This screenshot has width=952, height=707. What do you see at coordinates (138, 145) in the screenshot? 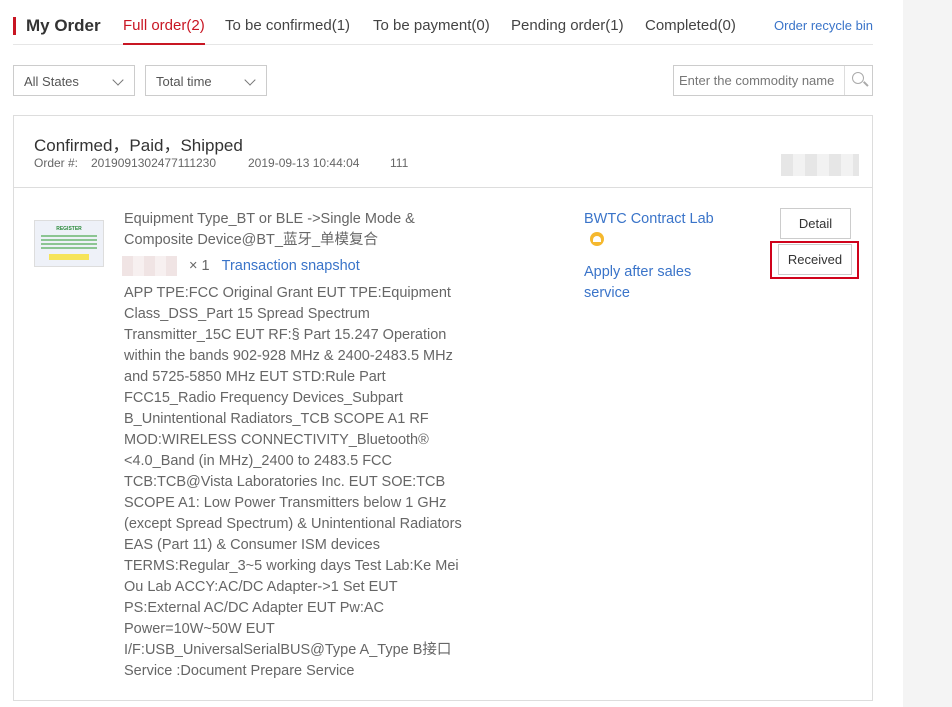
I see `order-status: Confirmed，Paid，Shipped` at bounding box center [138, 145].